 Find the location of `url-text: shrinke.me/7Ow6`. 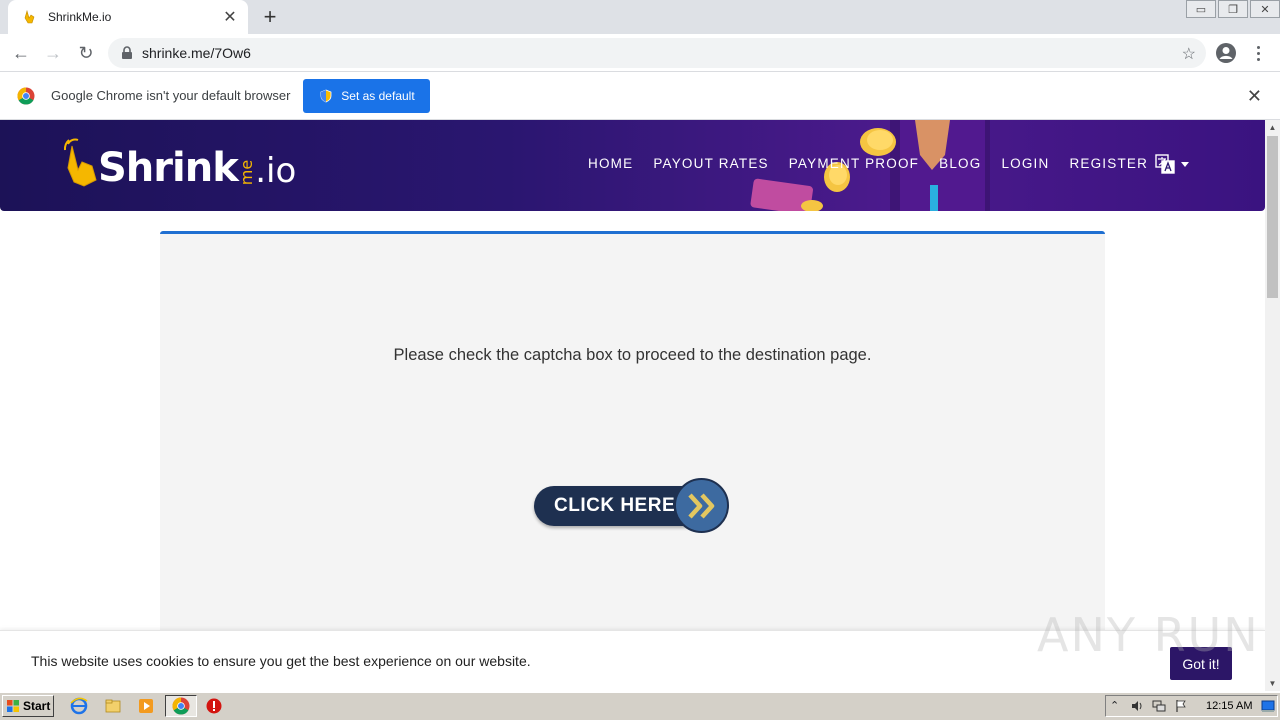

url-text: shrinke.me/7Ow6 is located at coordinates (196, 53).